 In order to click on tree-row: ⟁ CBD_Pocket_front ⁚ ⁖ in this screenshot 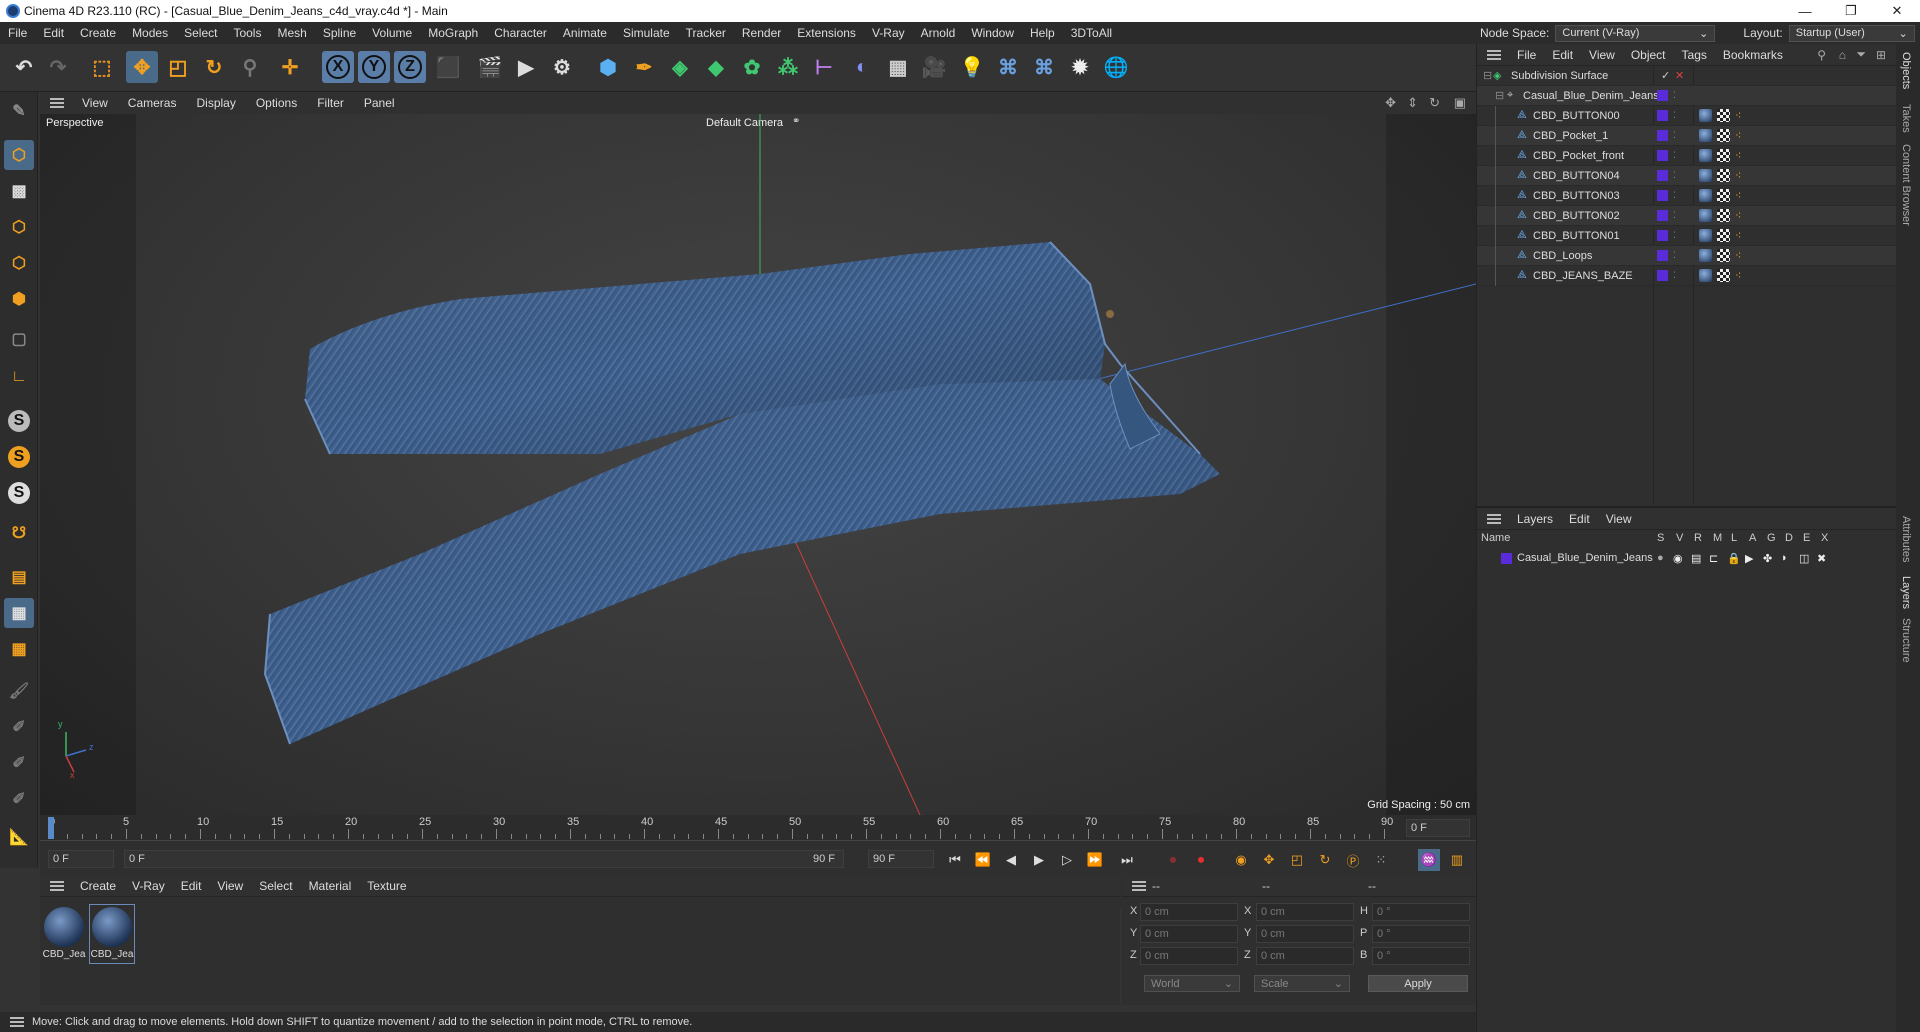, I will do `click(1687, 156)`.